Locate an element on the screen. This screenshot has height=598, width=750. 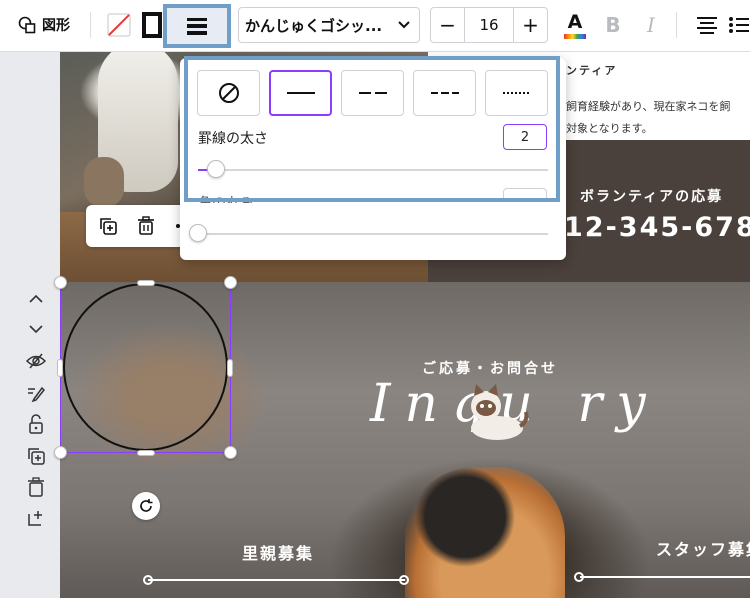
bold-button: B is located at coordinates (613, 25).